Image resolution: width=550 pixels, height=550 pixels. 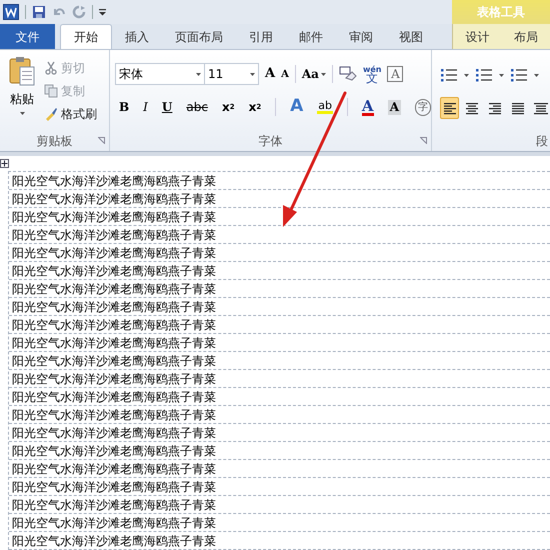 I want to click on ribbon-tab: 插入, so click(x=137, y=36).